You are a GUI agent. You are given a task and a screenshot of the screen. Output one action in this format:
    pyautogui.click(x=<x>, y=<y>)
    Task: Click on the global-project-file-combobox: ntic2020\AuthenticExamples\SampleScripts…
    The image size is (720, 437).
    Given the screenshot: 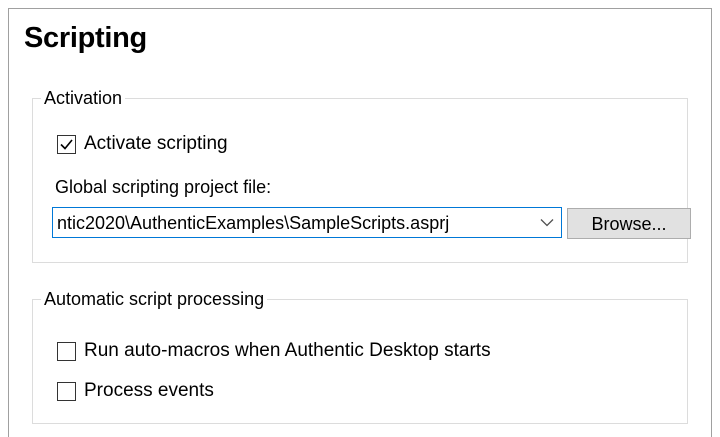 What is the action you would take?
    pyautogui.click(x=307, y=222)
    